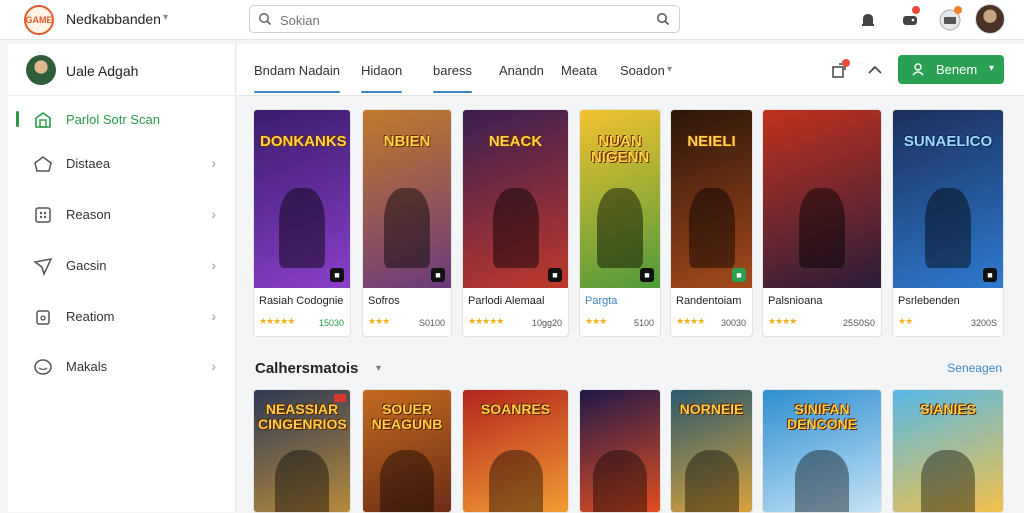  Describe the element at coordinates (88, 214) in the screenshot. I see `sidebar-item-label: Reason` at that location.